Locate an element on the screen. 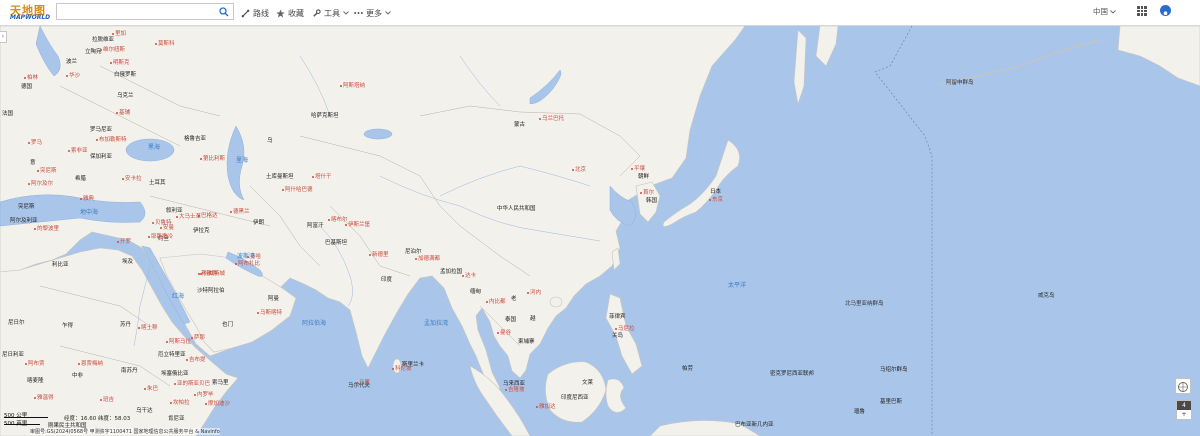  compass-button is located at coordinates (1183, 386).